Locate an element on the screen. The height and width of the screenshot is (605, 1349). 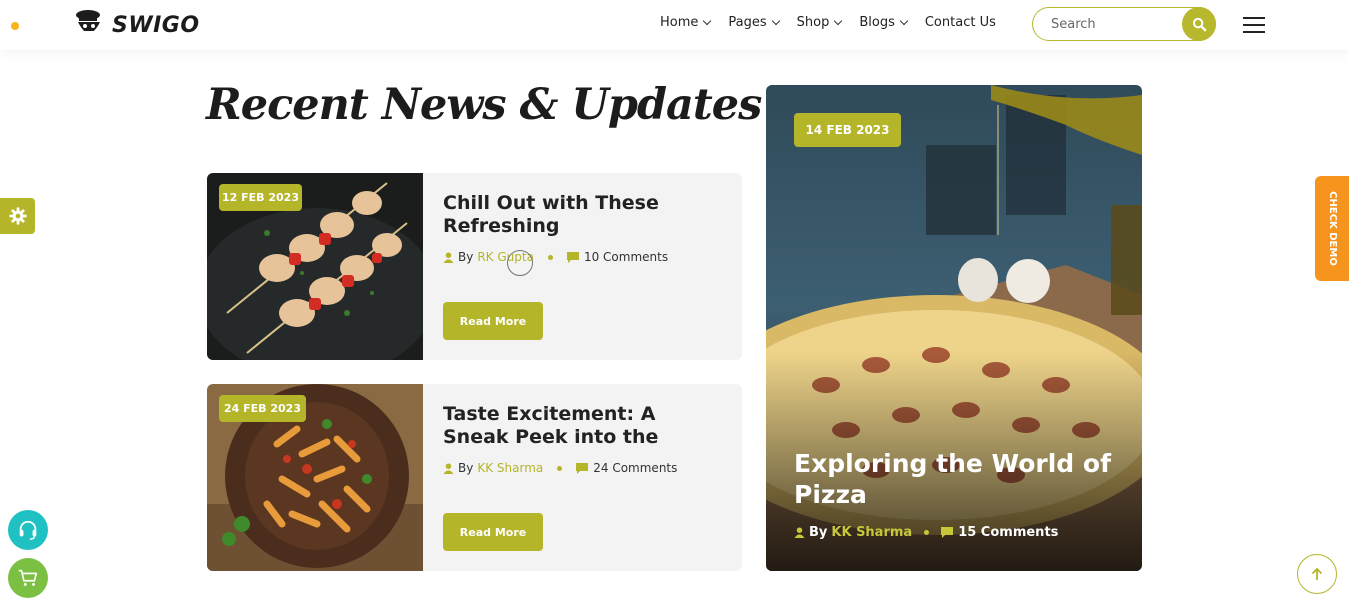
main-nav: Home Pages Shop Blogs Contact Us is located at coordinates (837, 22).